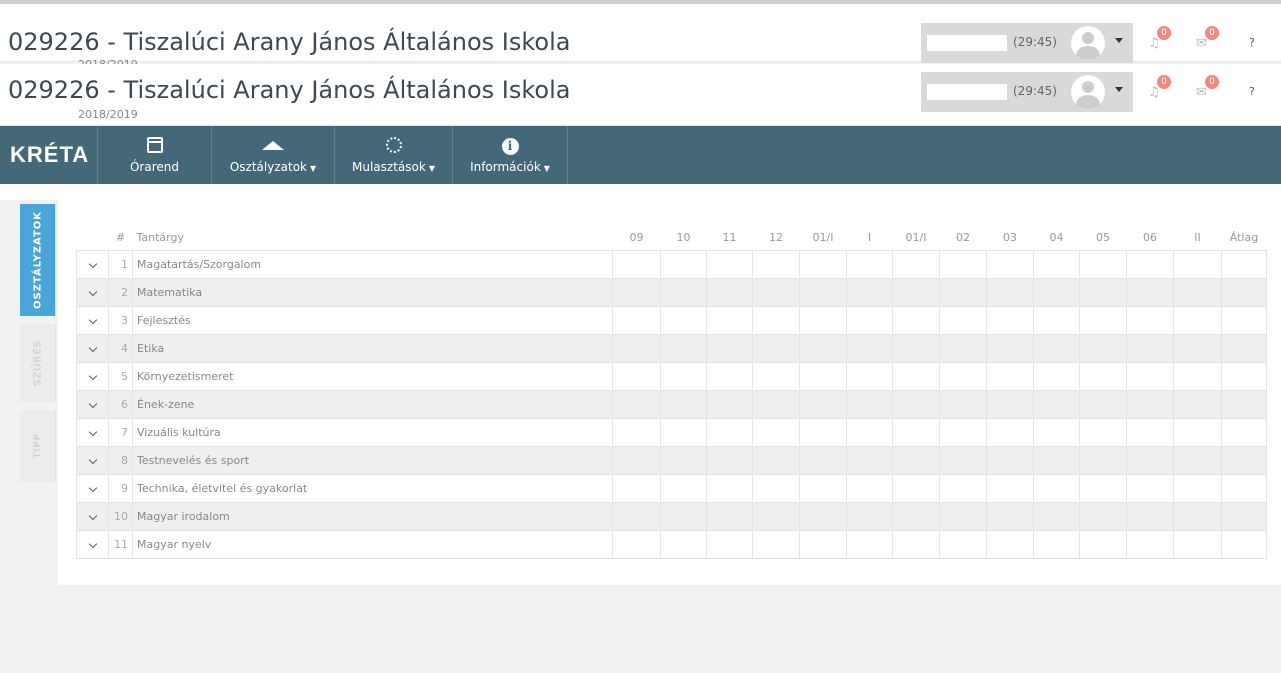 The image size is (1281, 673). What do you see at coordinates (155, 155) in the screenshot?
I see `nav-orarend: Órarend` at bounding box center [155, 155].